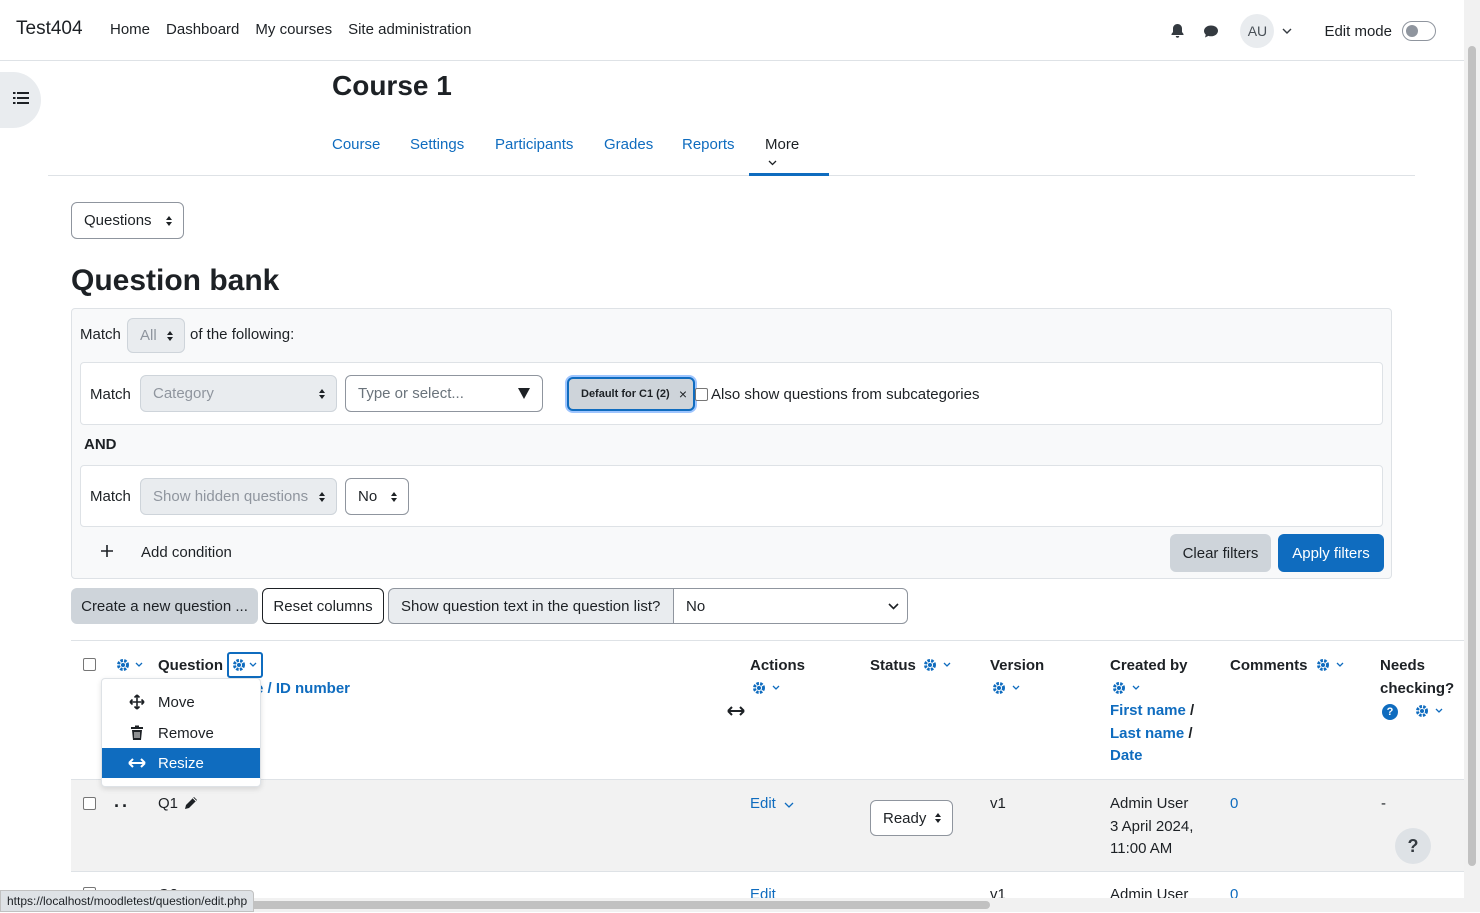  I want to click on bell-icon, so click(1177, 31).